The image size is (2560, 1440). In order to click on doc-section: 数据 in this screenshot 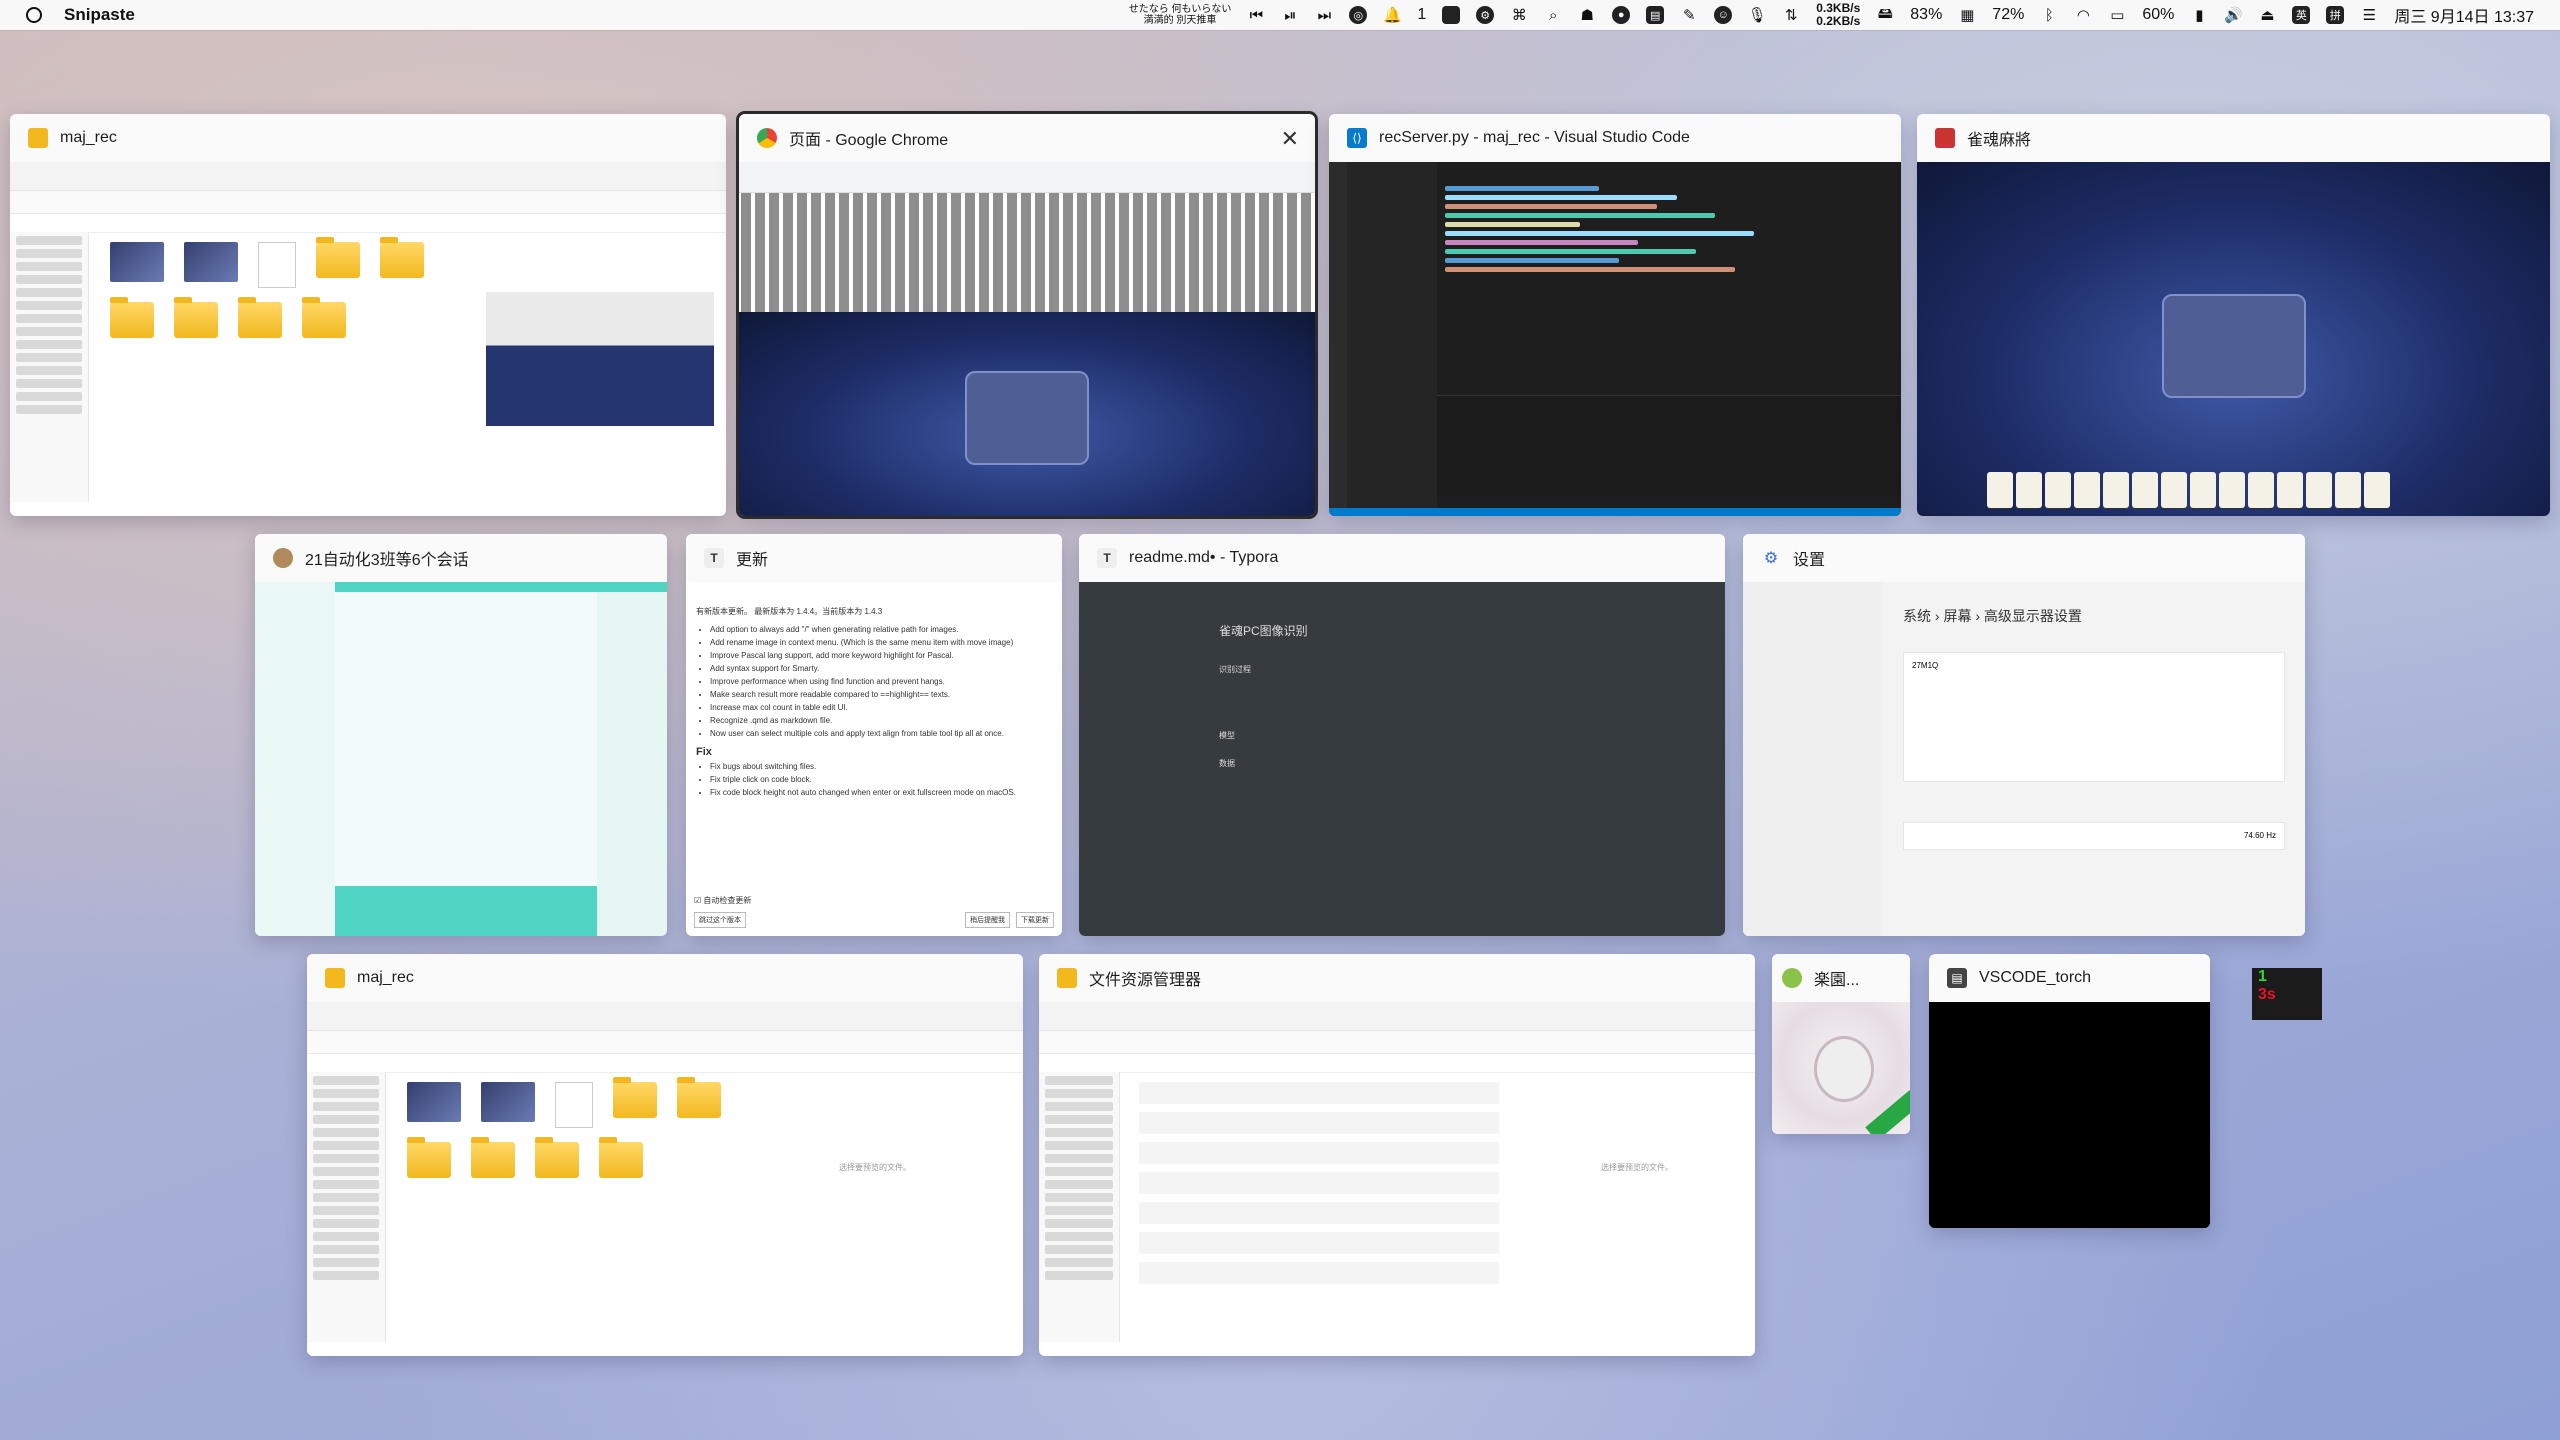, I will do `click(1227, 763)`.